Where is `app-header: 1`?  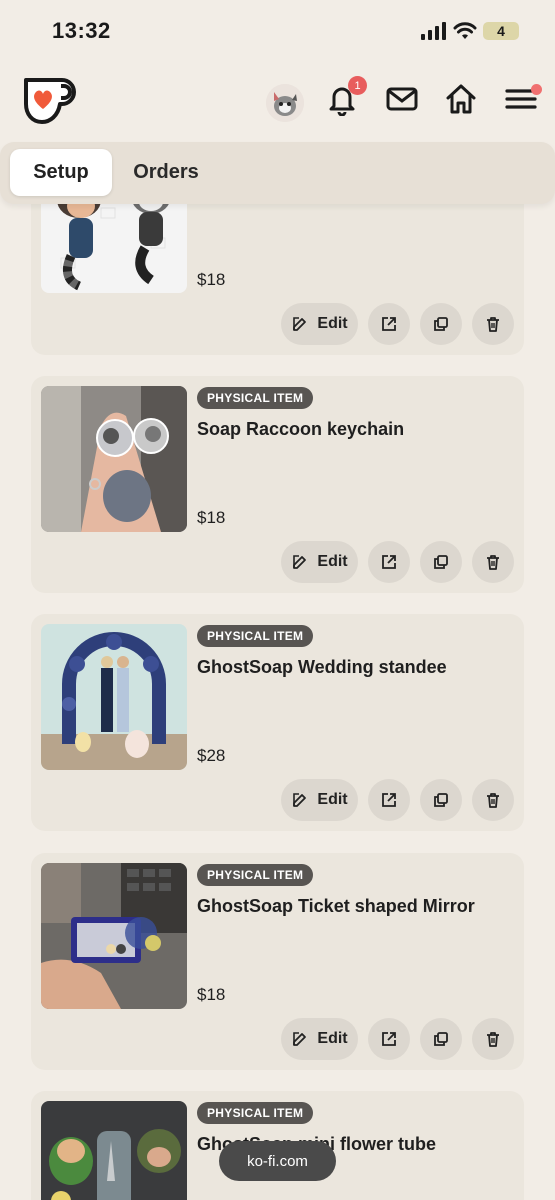
app-header: 1 is located at coordinates (277, 101).